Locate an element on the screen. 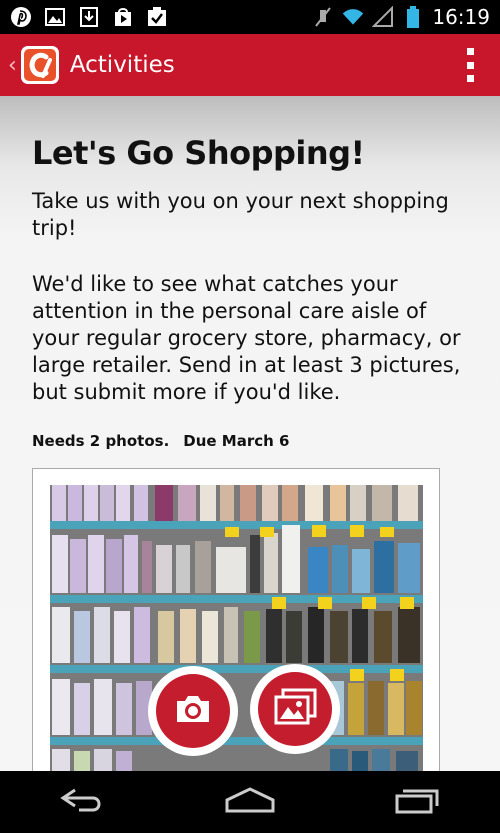  home-icon is located at coordinates (250, 802).